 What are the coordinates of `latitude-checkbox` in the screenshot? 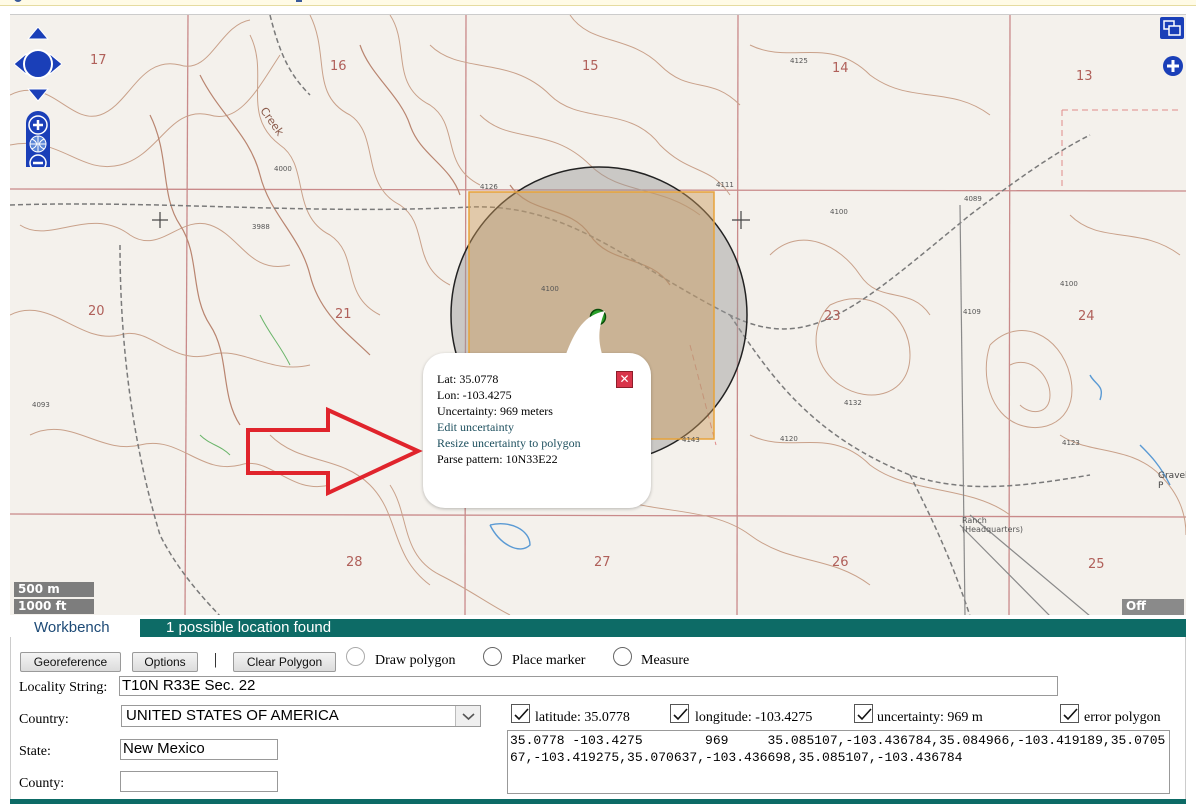 It's located at (520, 713).